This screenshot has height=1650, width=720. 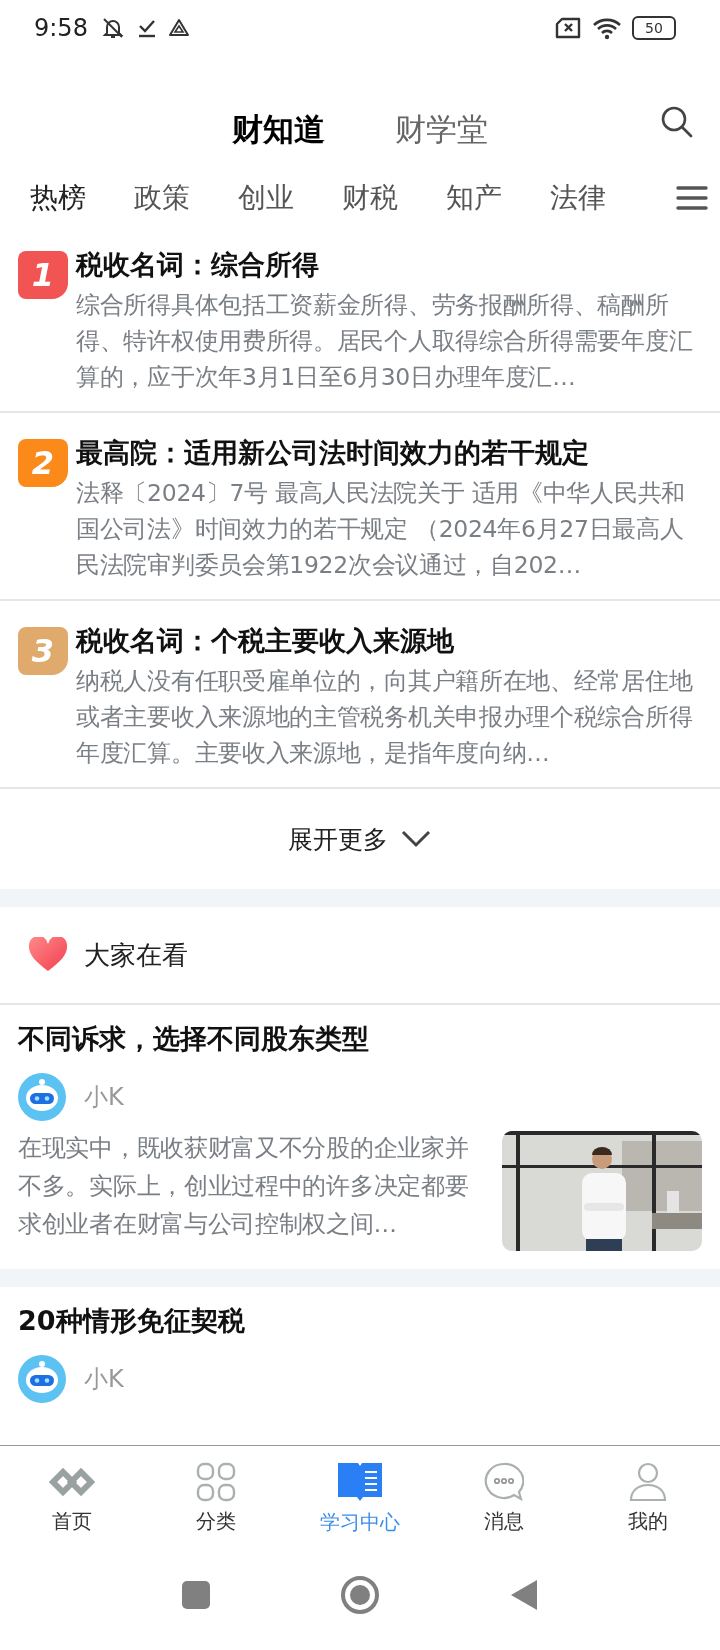 What do you see at coordinates (61, 27) in the screenshot?
I see `status-time: 9:58` at bounding box center [61, 27].